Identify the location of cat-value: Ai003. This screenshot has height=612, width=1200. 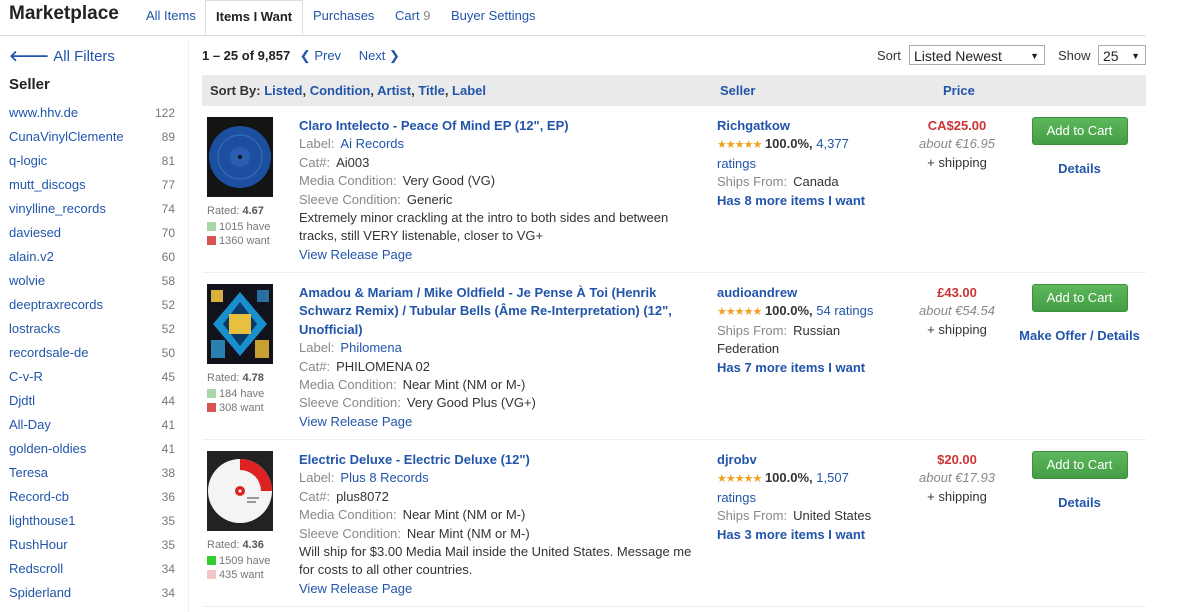
(353, 162).